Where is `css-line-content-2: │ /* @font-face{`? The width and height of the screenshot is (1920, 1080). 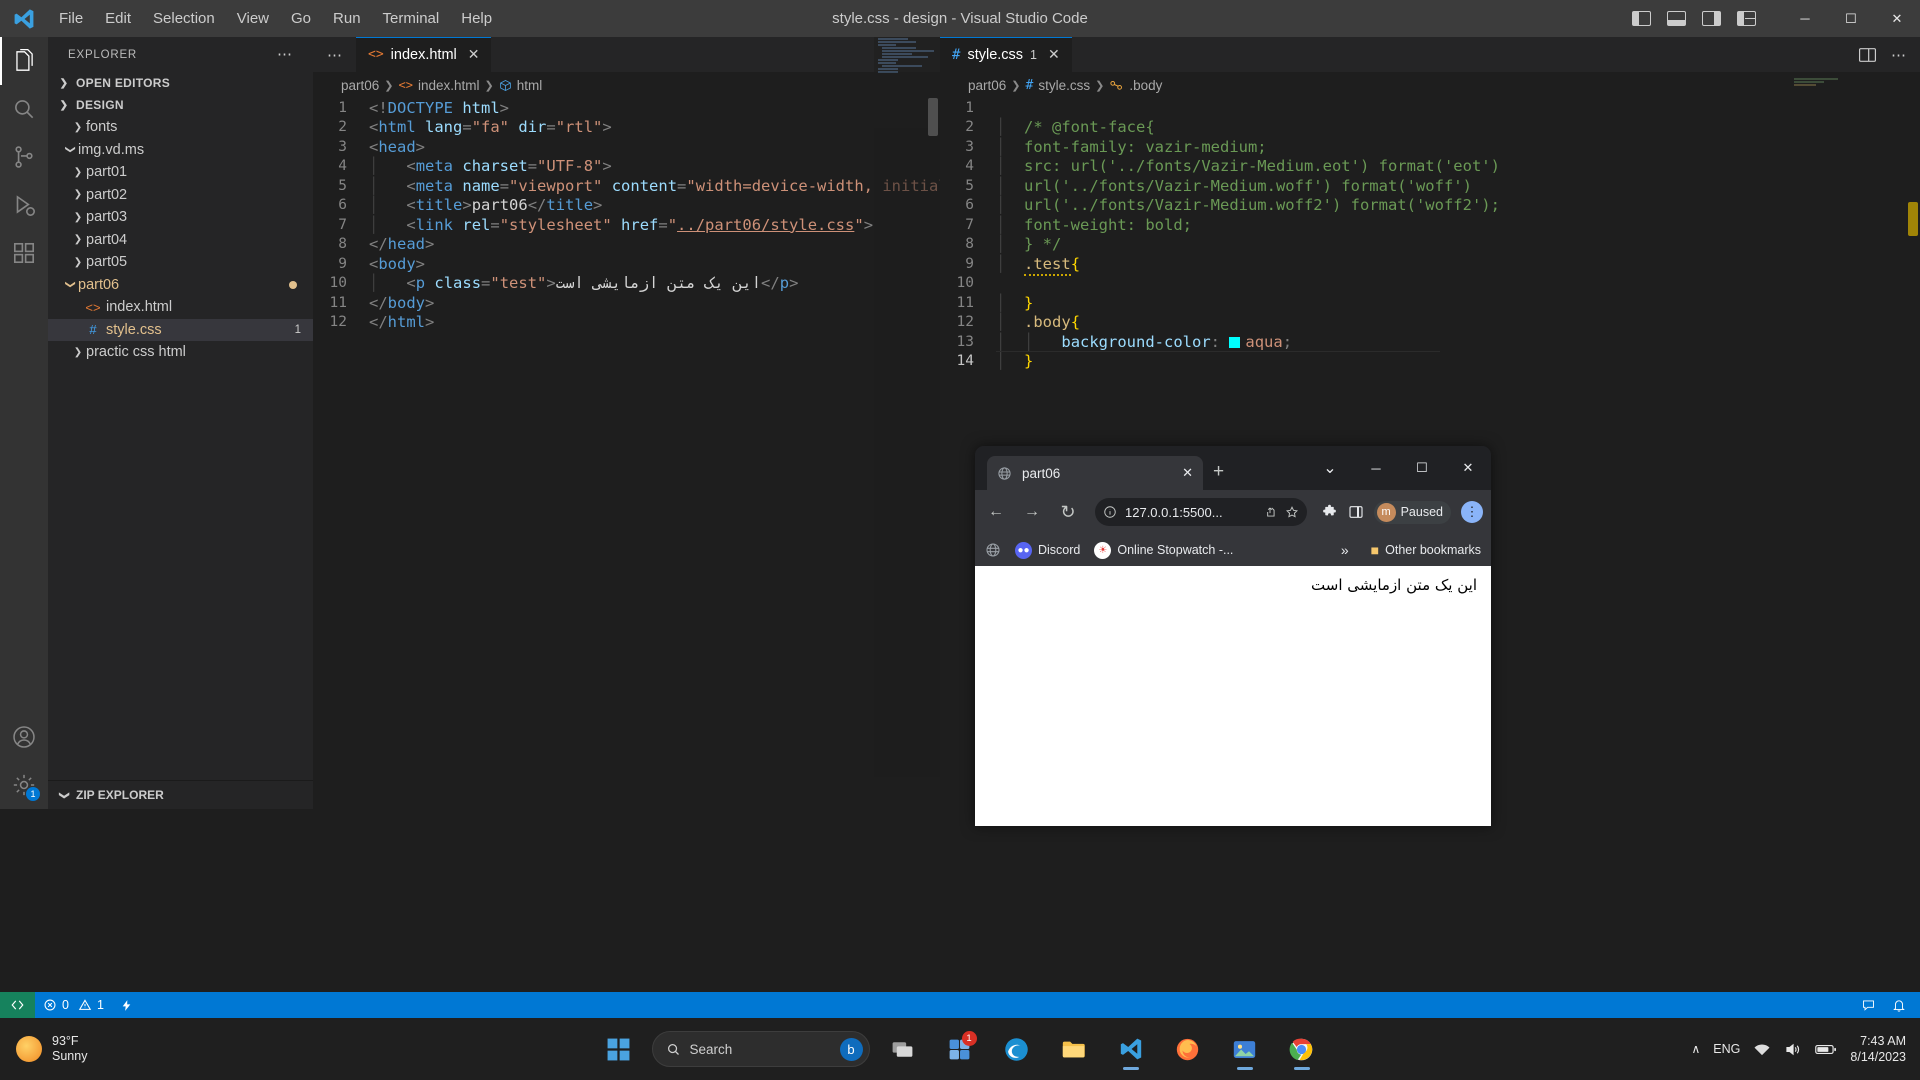
css-line-content-2: │ /* @font-face{ is located at coordinates (1075, 127).